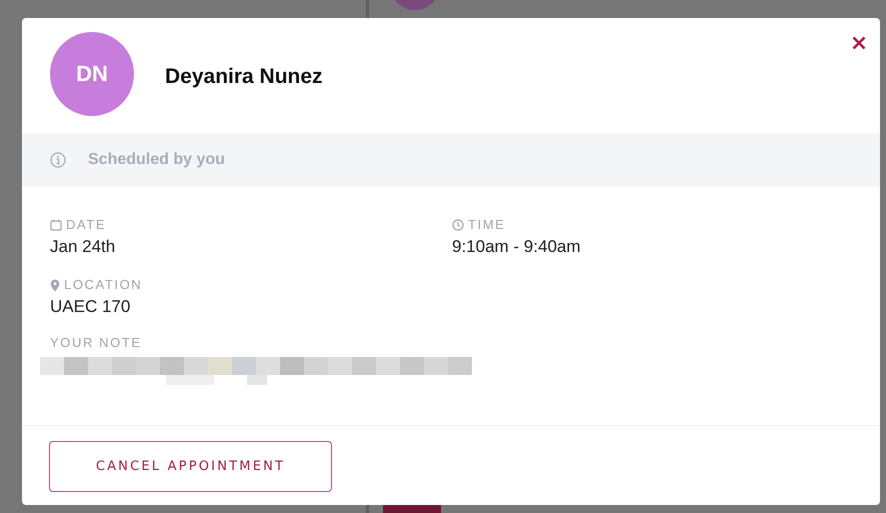  Describe the element at coordinates (458, 225) in the screenshot. I see `clock-icon` at that location.